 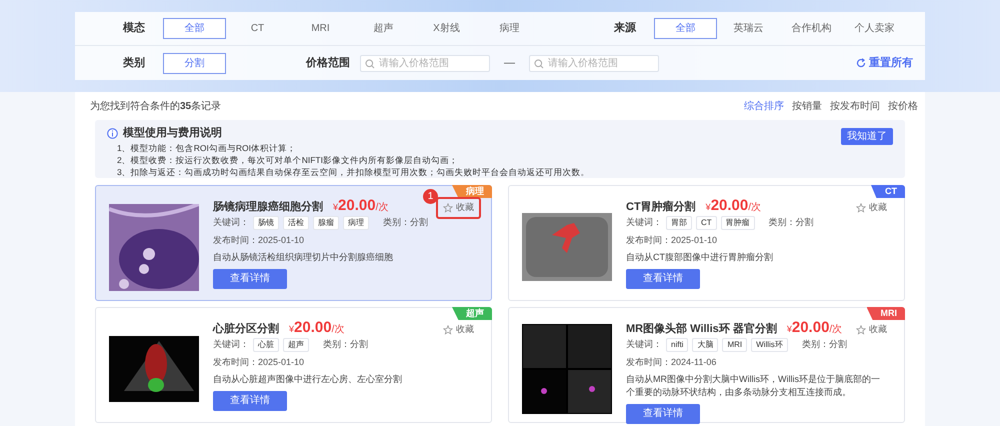 What do you see at coordinates (194, 63) in the screenshot?
I see `filter-option: 分割` at bounding box center [194, 63].